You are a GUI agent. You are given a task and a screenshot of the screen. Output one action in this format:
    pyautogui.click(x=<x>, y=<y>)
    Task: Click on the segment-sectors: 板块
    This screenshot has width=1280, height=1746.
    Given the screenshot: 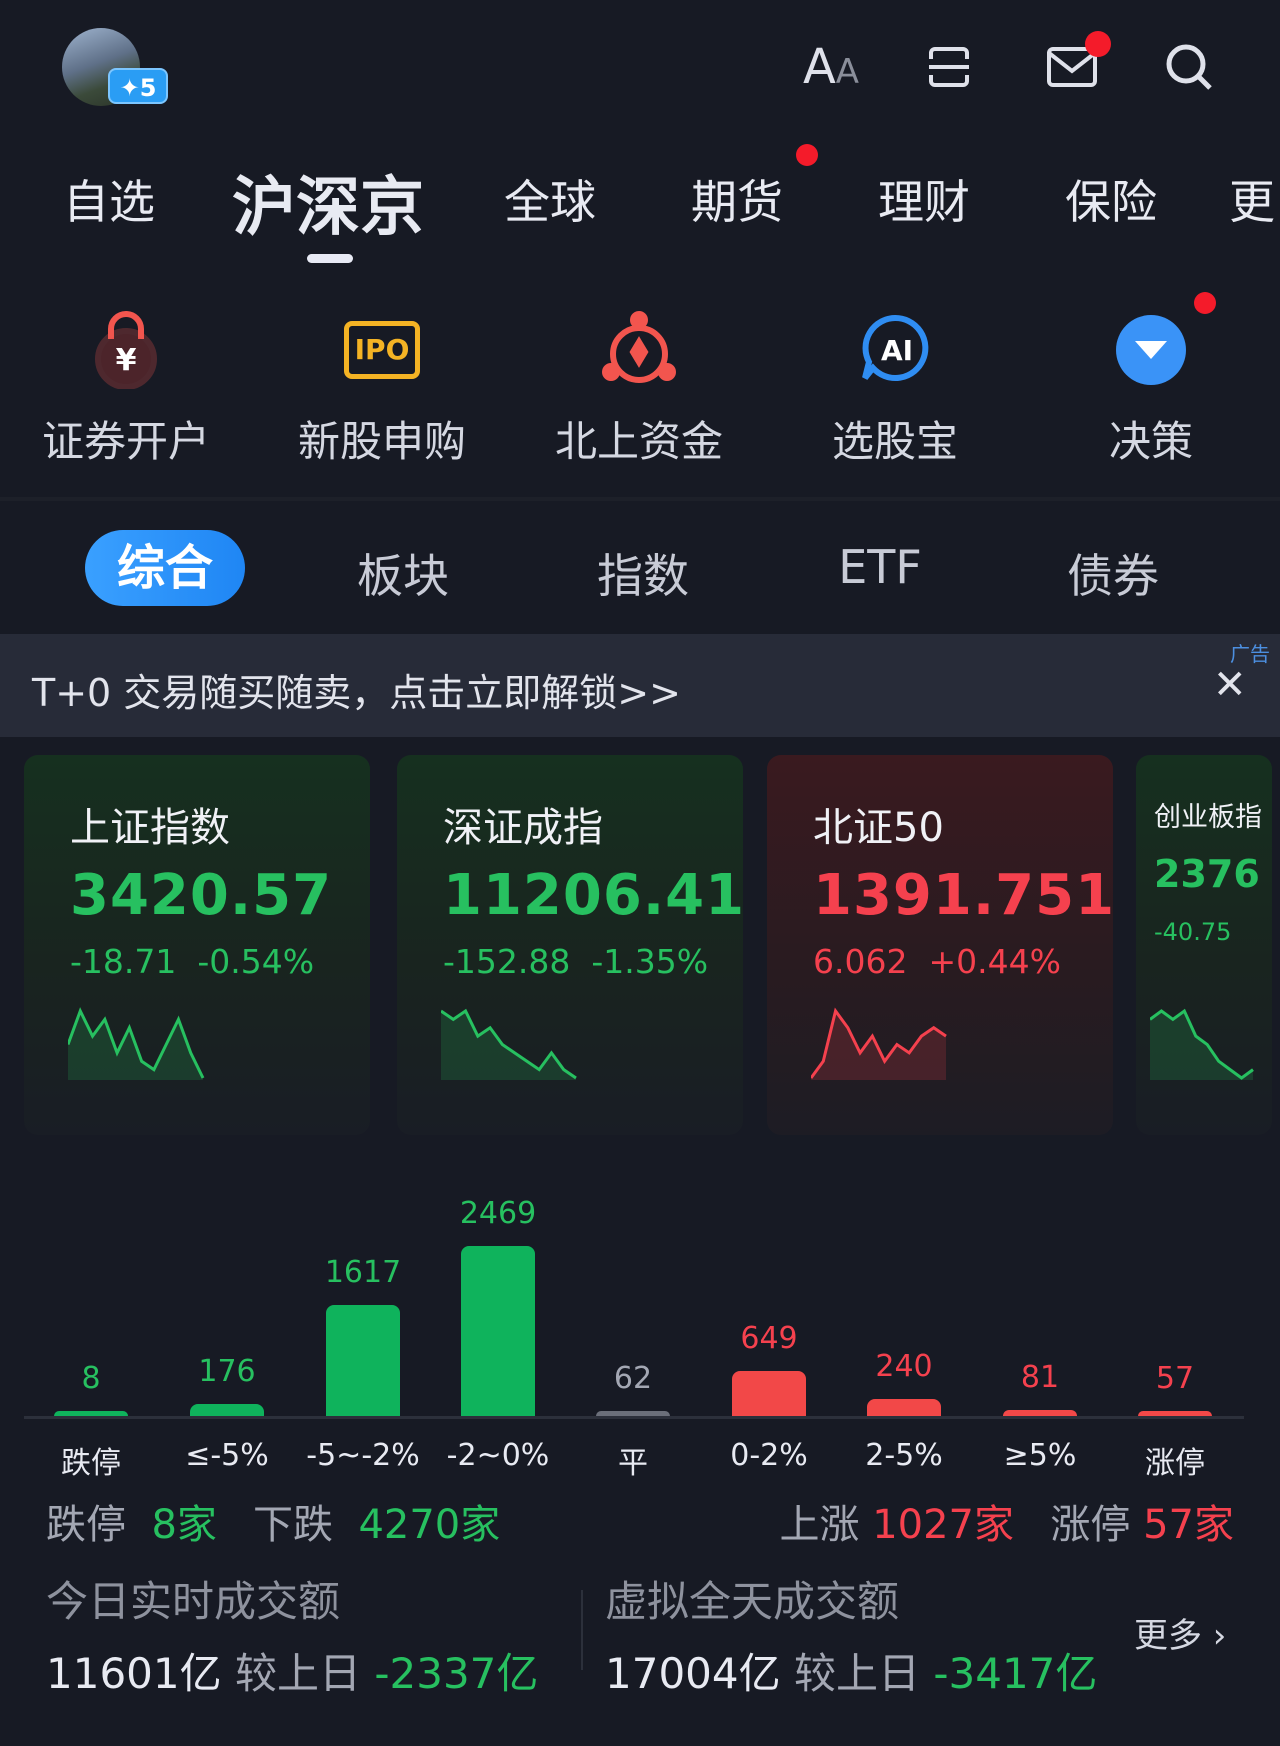 What is the action you would take?
    pyautogui.click(x=403, y=573)
    